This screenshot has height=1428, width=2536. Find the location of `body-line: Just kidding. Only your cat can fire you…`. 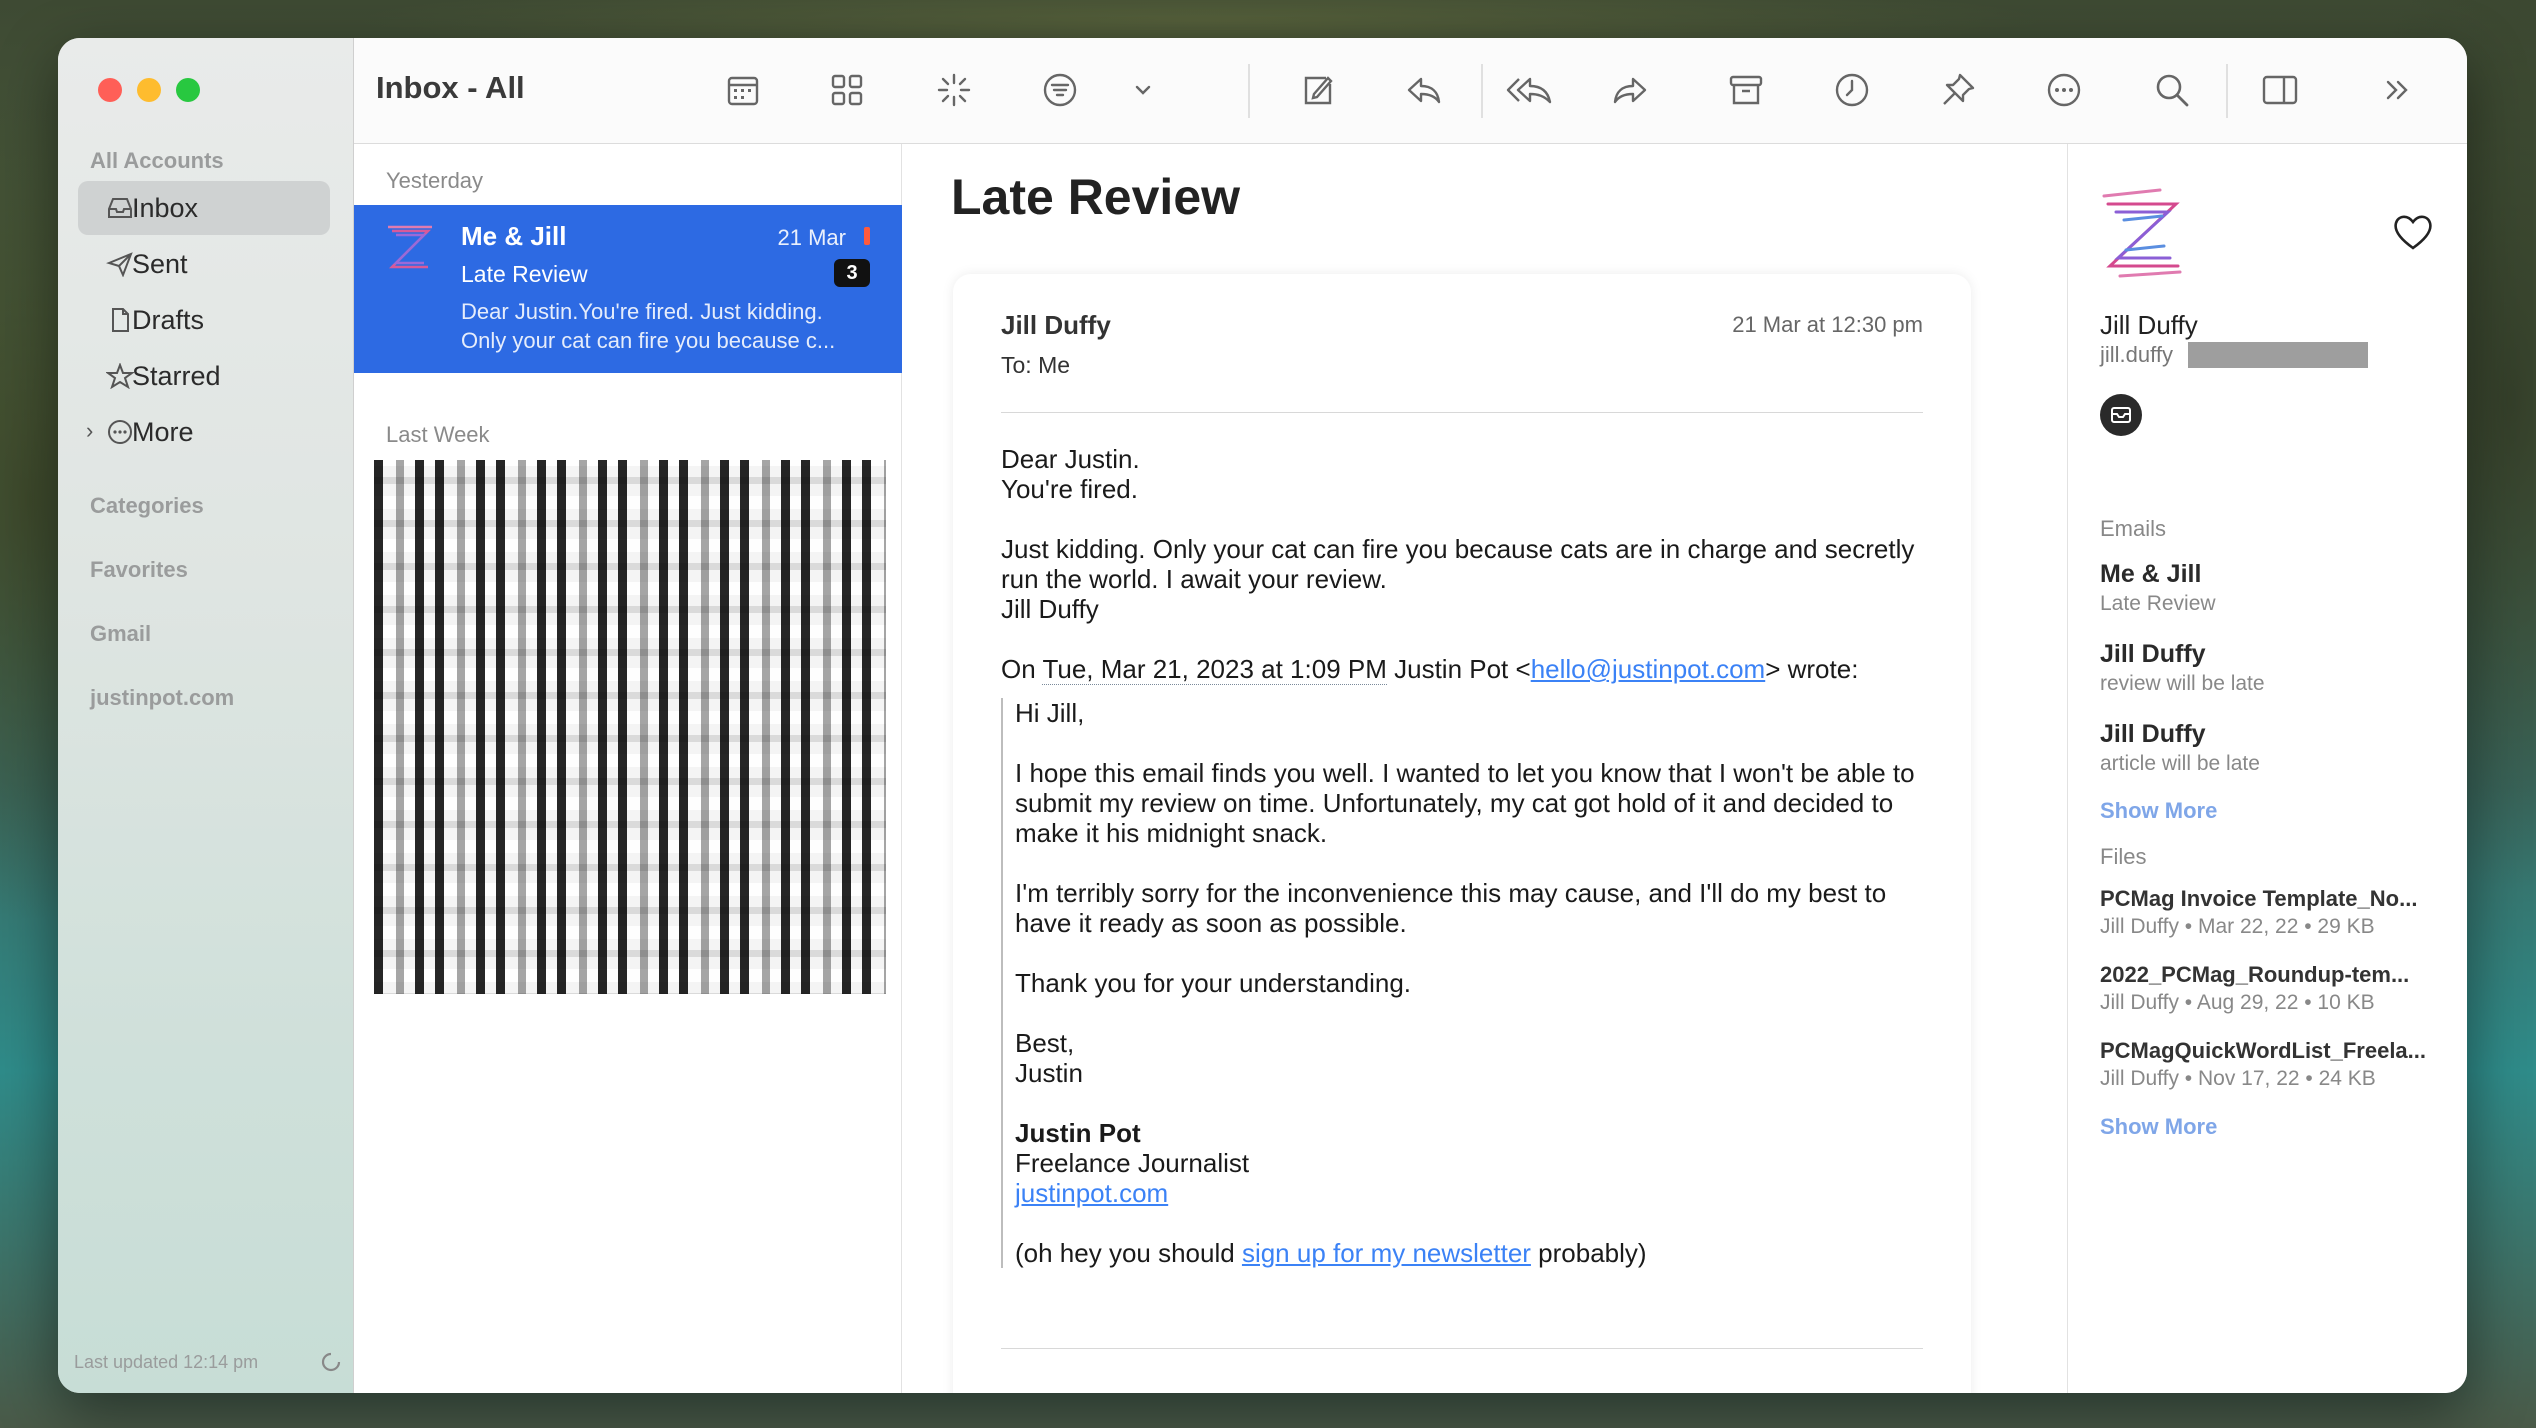

body-line: Just kidding. Only your cat can fire you… is located at coordinates (1458, 564).